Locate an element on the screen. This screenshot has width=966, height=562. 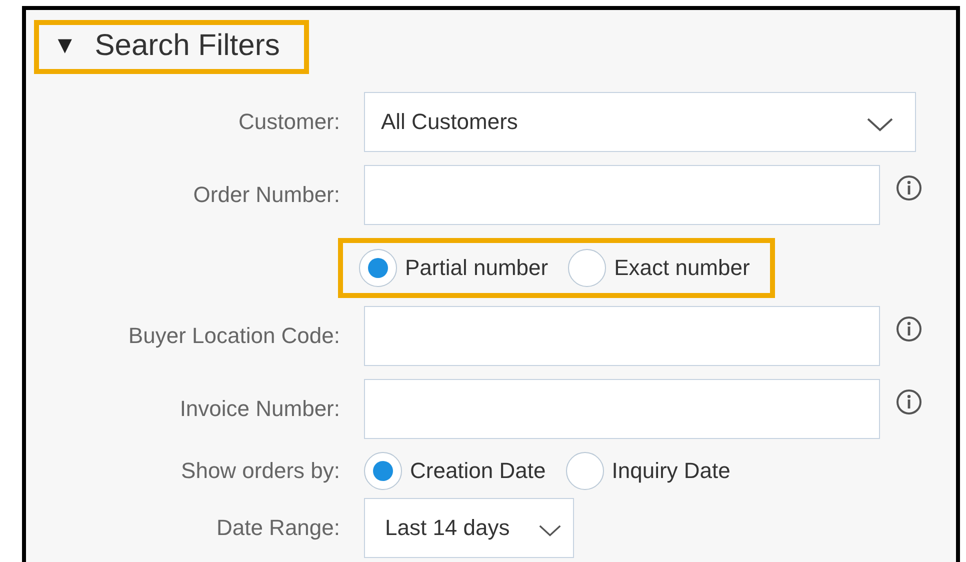
radio-label: Partial number is located at coordinates (476, 268).